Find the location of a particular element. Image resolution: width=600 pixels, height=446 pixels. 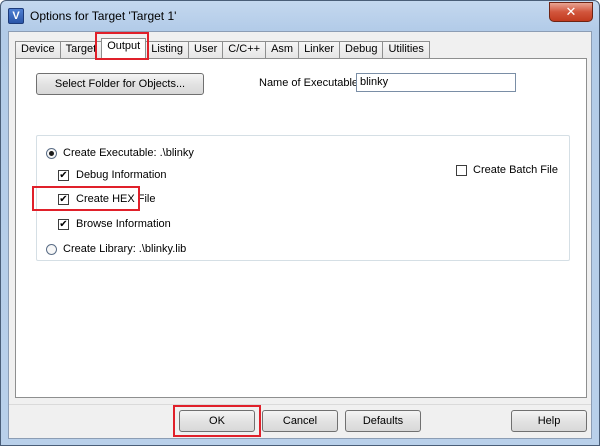

title-bar: V Options for Target 'Target 1' ✕ is located at coordinates (300, 16).